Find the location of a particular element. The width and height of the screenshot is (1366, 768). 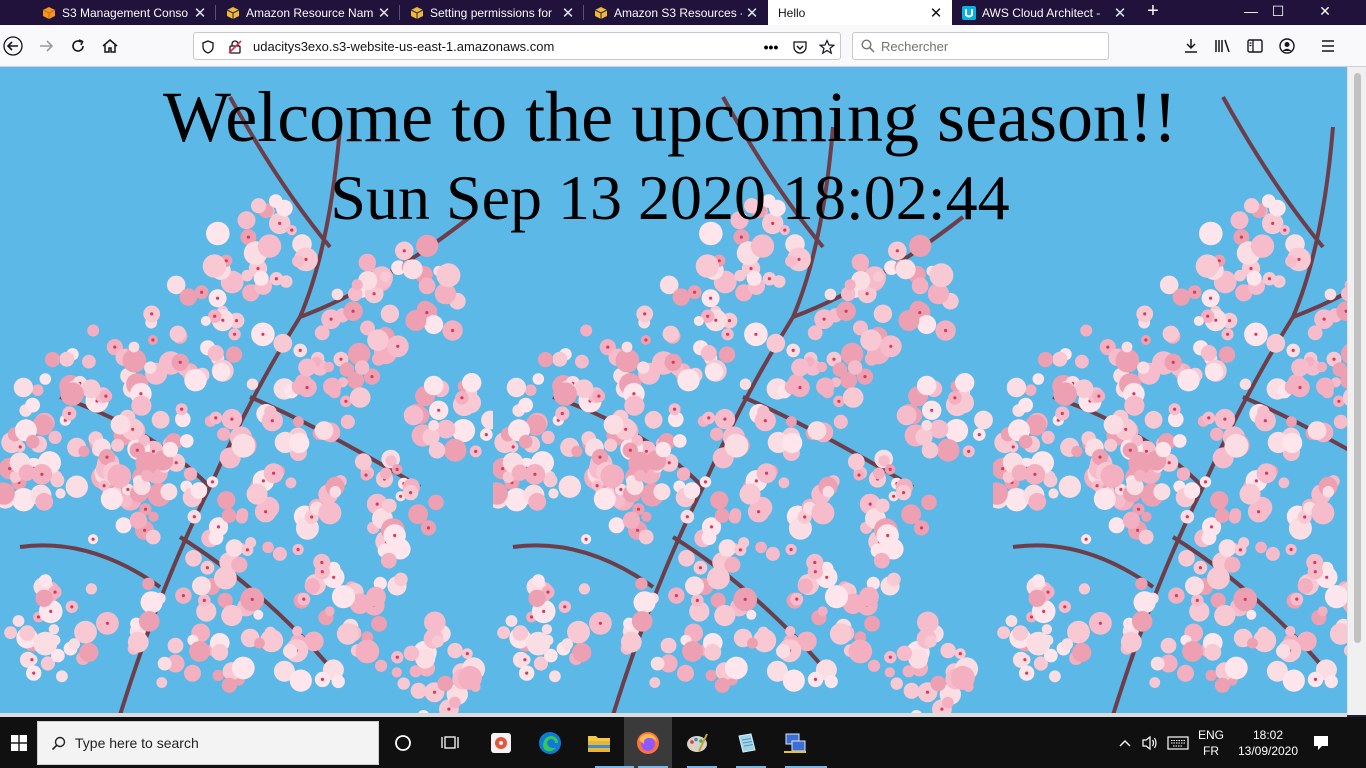

task-view-button is located at coordinates (403, 742).